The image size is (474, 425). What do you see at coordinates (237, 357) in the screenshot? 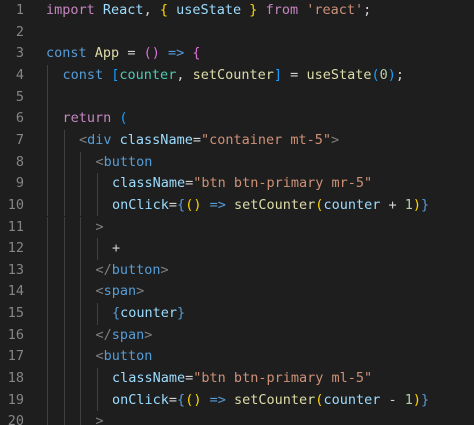
I see `code-line: 17 <button` at bounding box center [237, 357].